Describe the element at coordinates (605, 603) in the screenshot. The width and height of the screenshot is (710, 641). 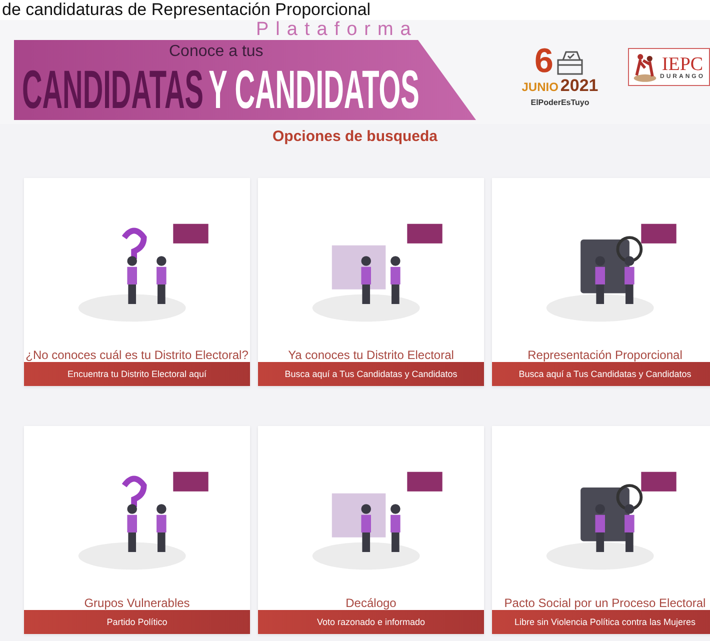
I see `card-title: Pacto Social por un Proceso Electoral` at that location.